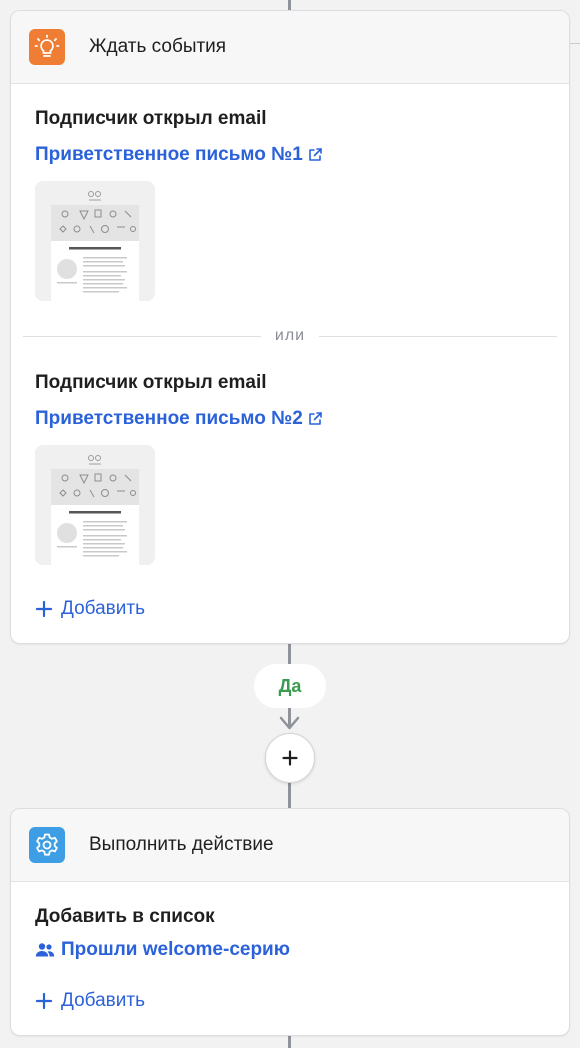  I want to click on action-card-title: Выполнить действие, so click(181, 844).